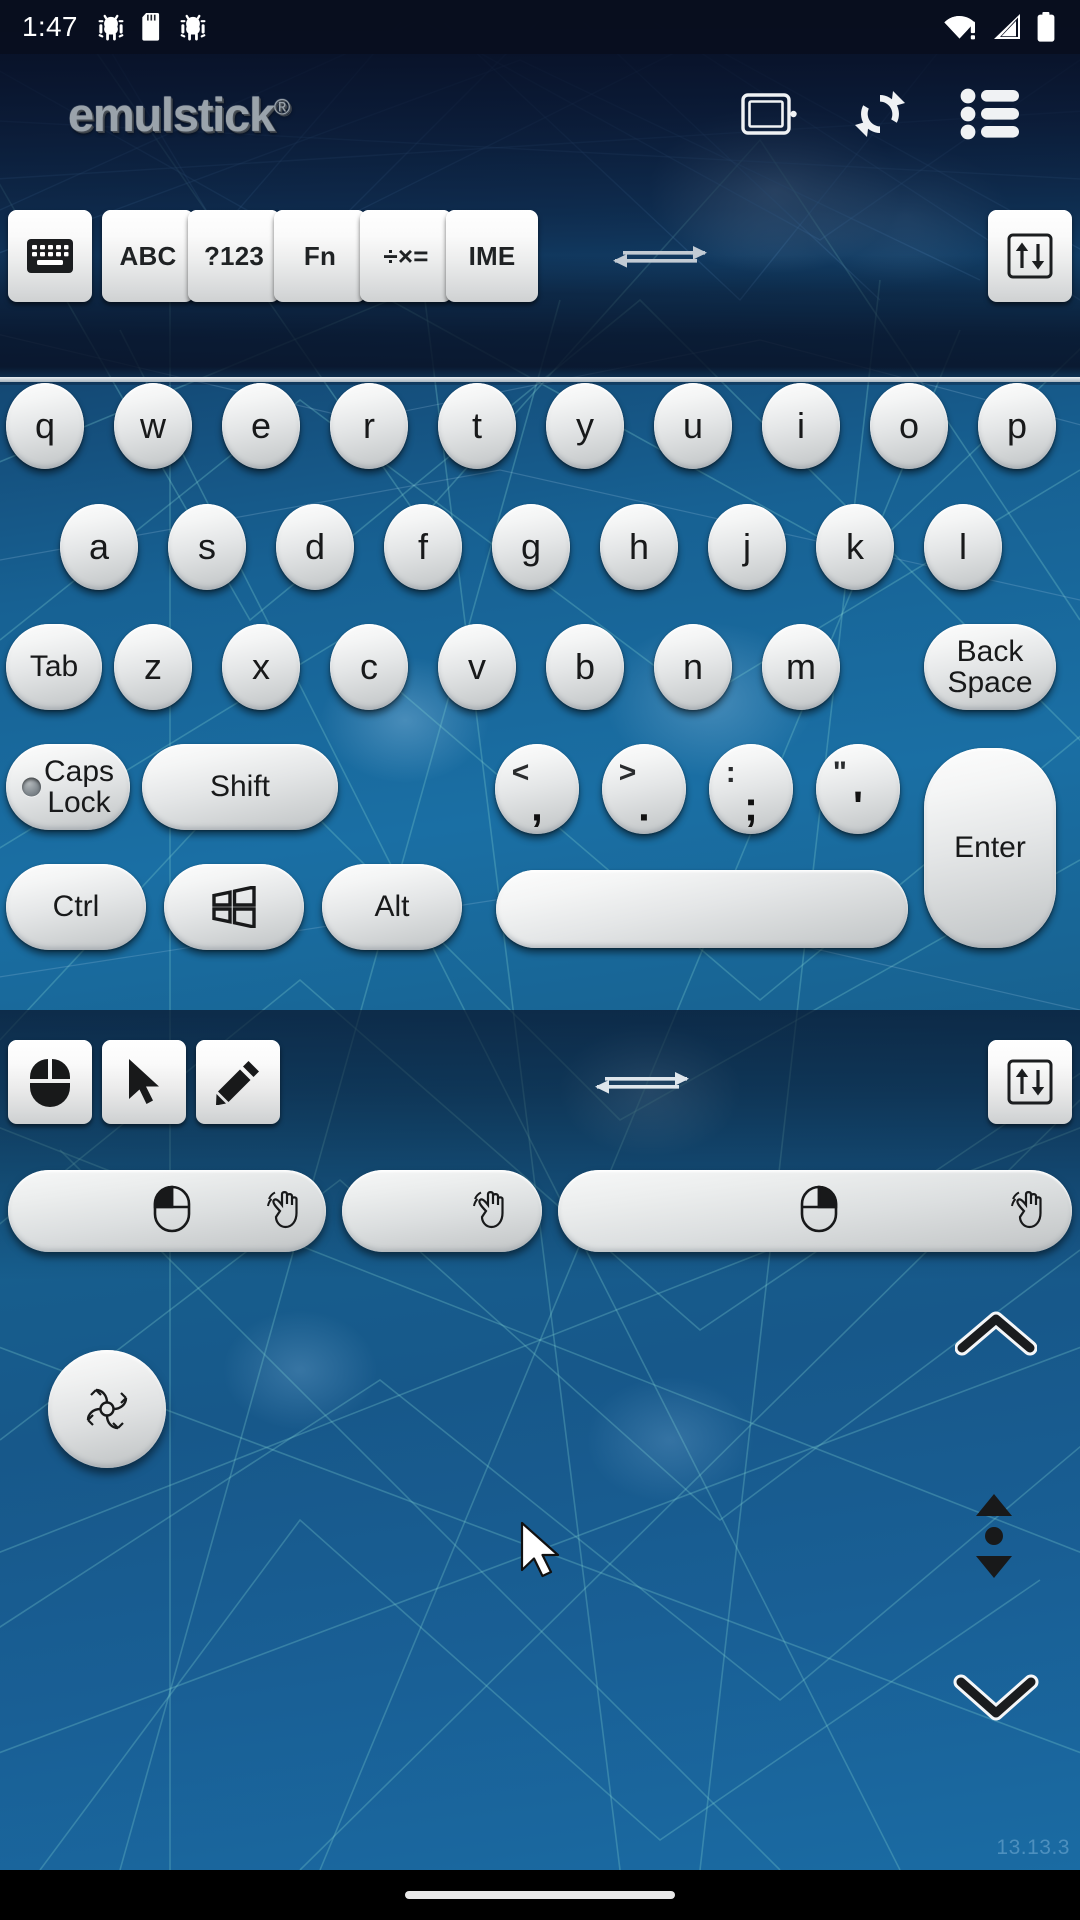  What do you see at coordinates (179, 114) in the screenshot?
I see `app-logo: emulstick®` at bounding box center [179, 114].